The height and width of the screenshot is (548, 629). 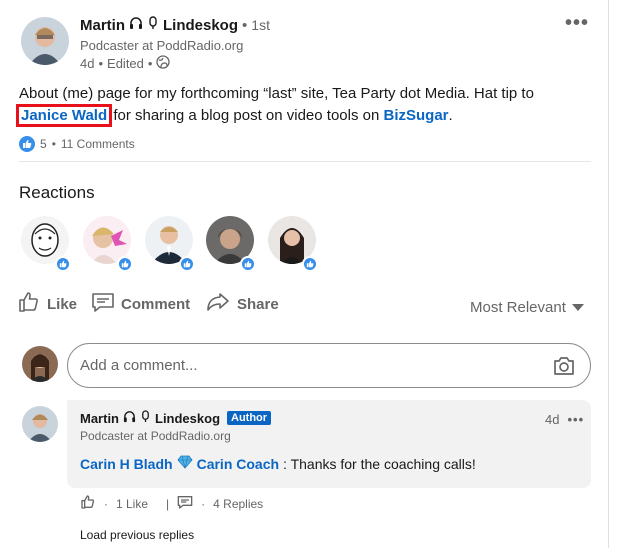 I want to click on reply-icon, so click(x=185, y=503).